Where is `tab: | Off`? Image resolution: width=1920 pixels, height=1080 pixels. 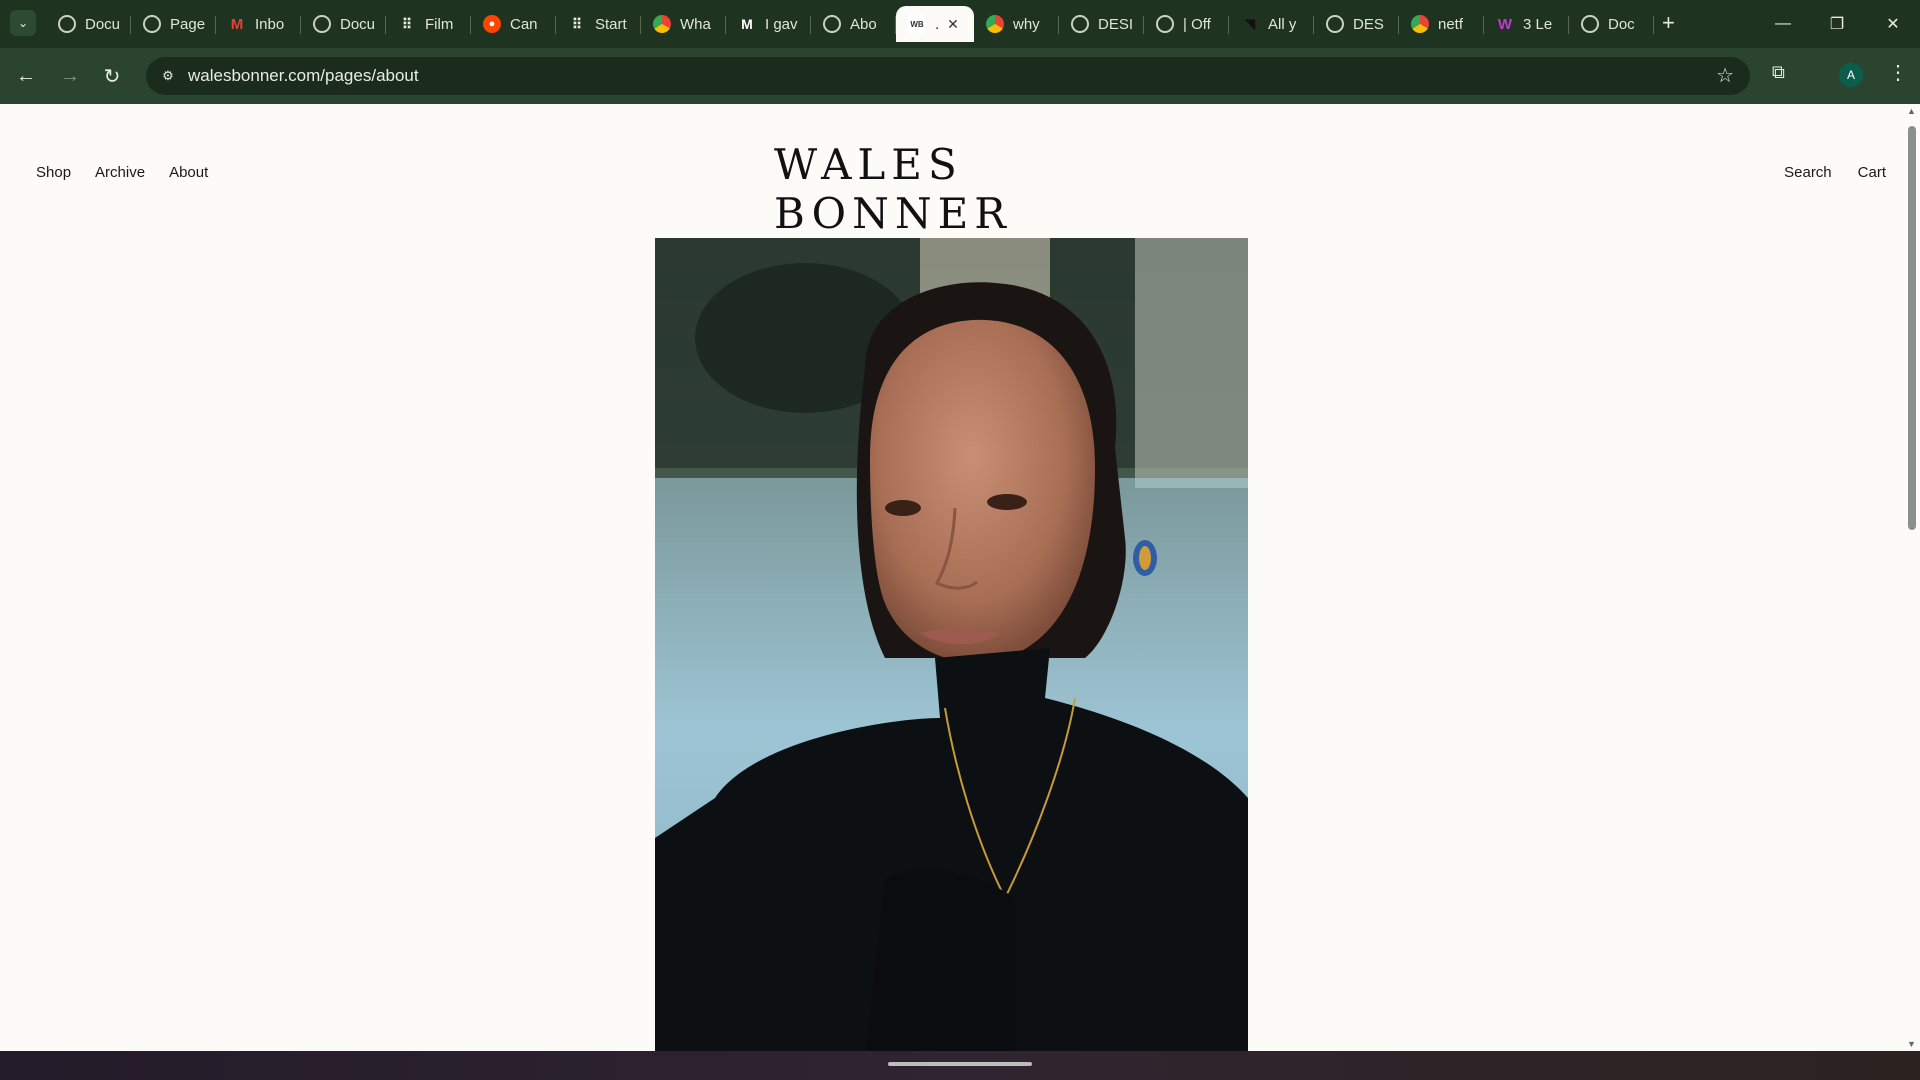
tab: | Off is located at coordinates (1186, 24).